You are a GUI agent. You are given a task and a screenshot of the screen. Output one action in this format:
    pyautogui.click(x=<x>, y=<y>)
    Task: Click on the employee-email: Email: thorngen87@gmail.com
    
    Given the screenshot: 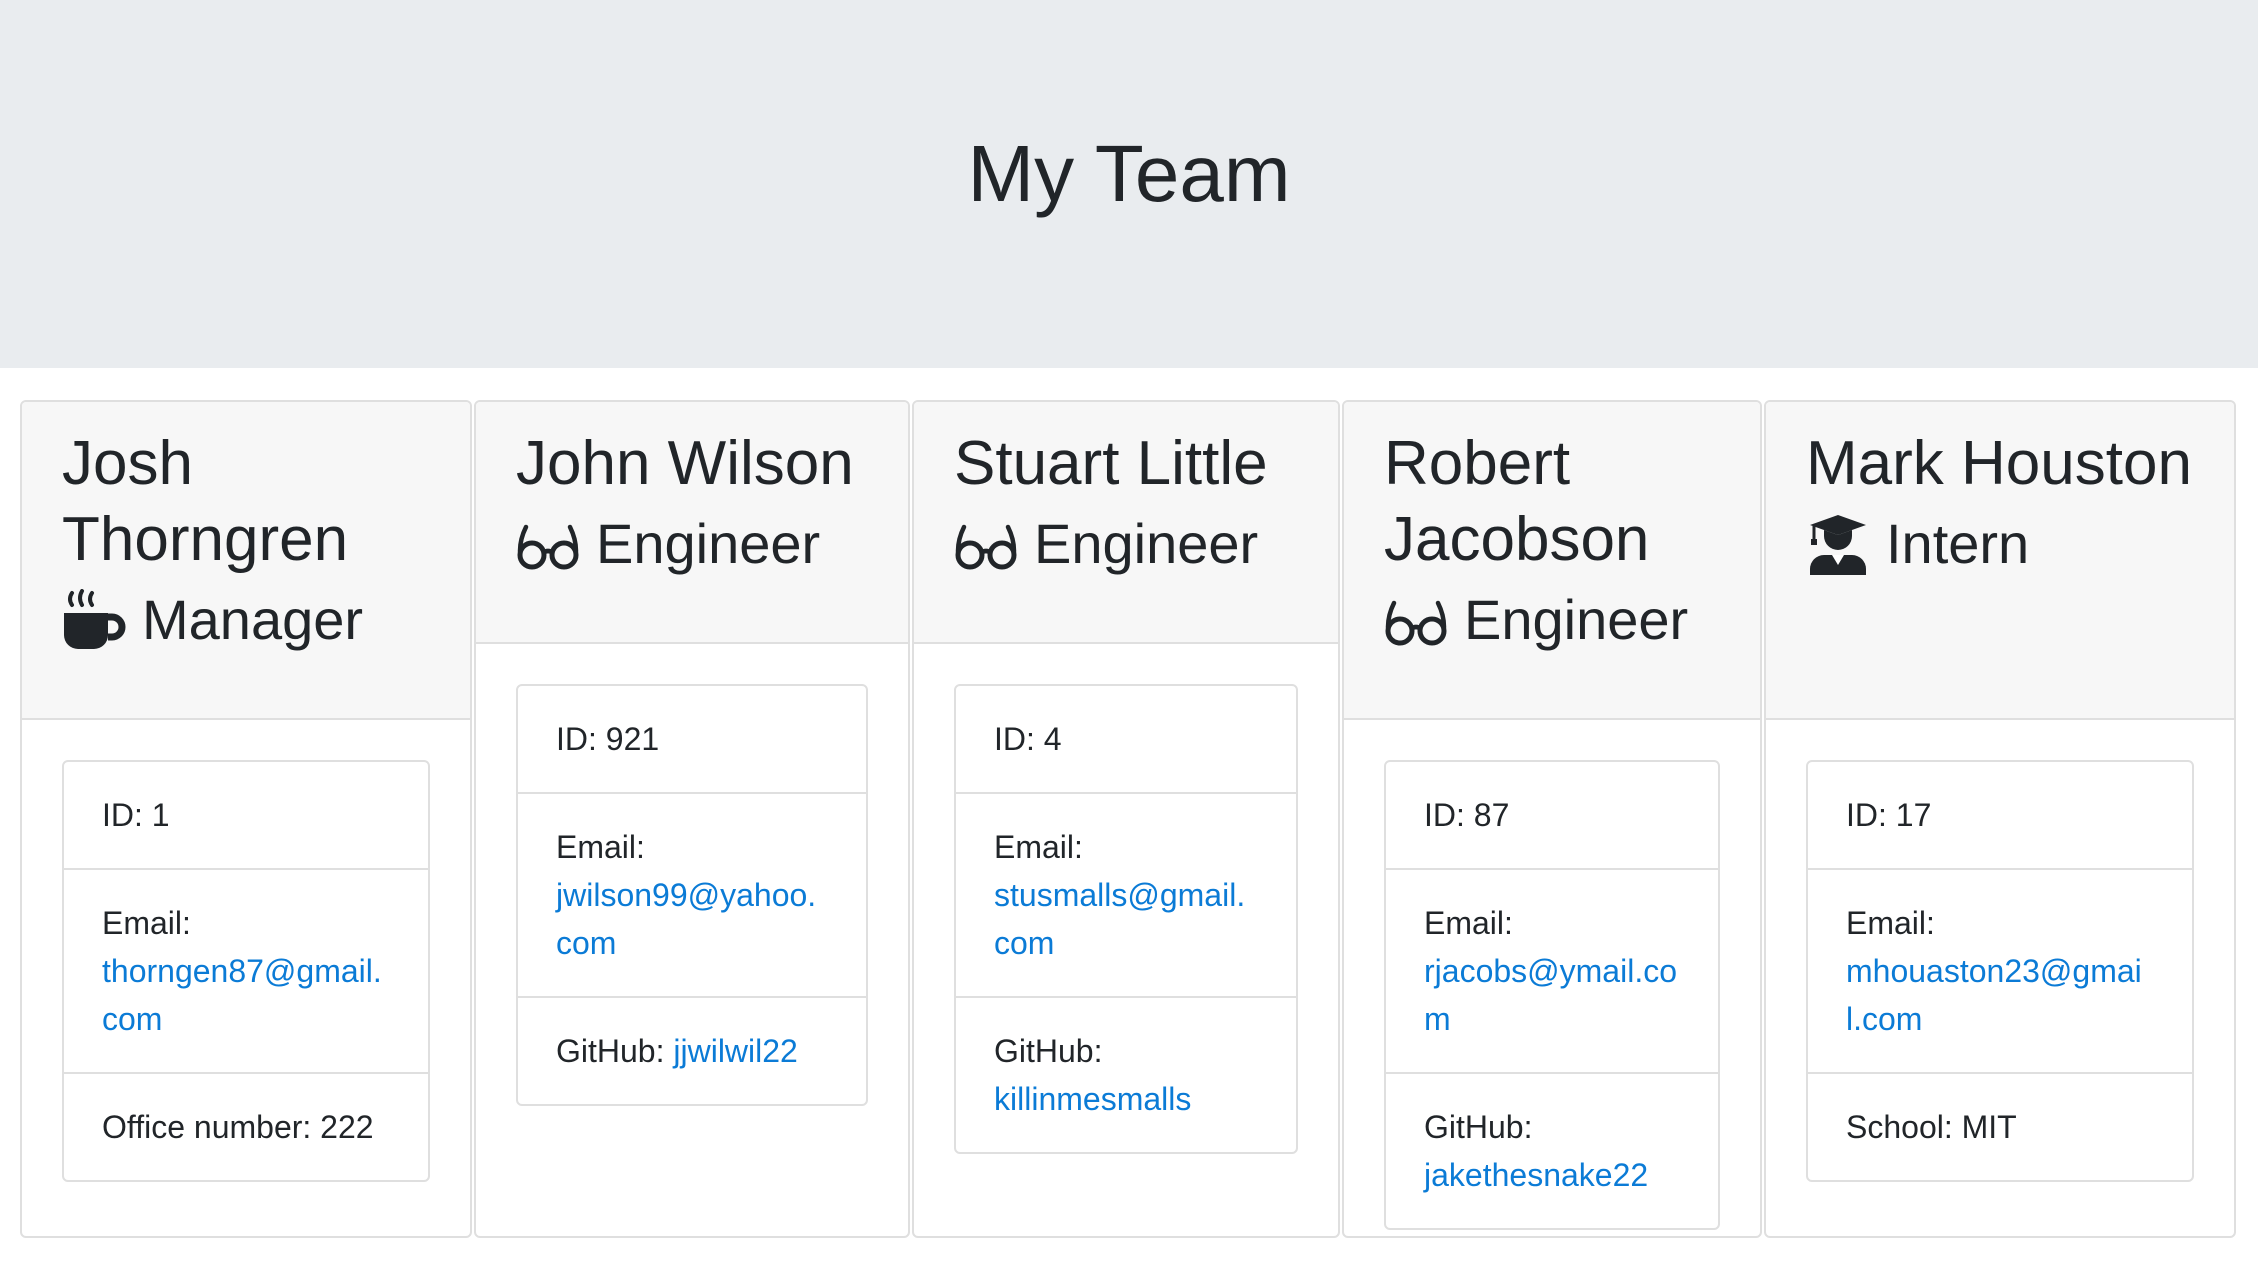 What is the action you would take?
    pyautogui.click(x=246, y=972)
    